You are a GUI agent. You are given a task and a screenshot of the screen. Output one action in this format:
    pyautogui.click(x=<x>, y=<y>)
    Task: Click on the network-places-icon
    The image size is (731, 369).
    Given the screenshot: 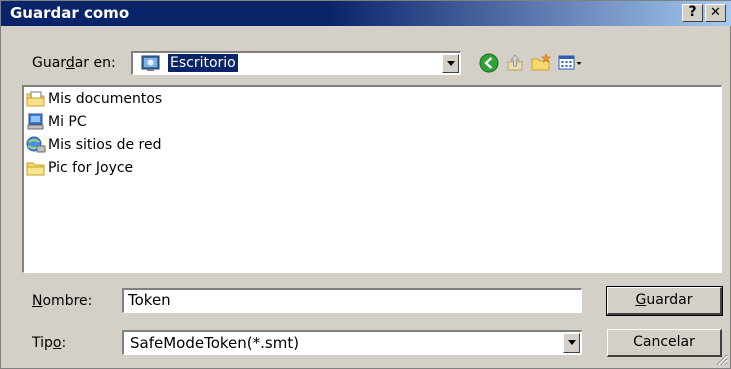 What is the action you would take?
    pyautogui.click(x=36, y=145)
    